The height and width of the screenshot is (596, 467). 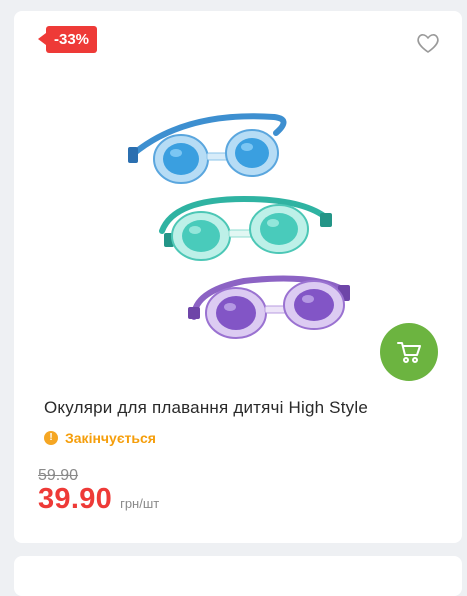 What do you see at coordinates (207, 148) in the screenshot?
I see `blue-goggles` at bounding box center [207, 148].